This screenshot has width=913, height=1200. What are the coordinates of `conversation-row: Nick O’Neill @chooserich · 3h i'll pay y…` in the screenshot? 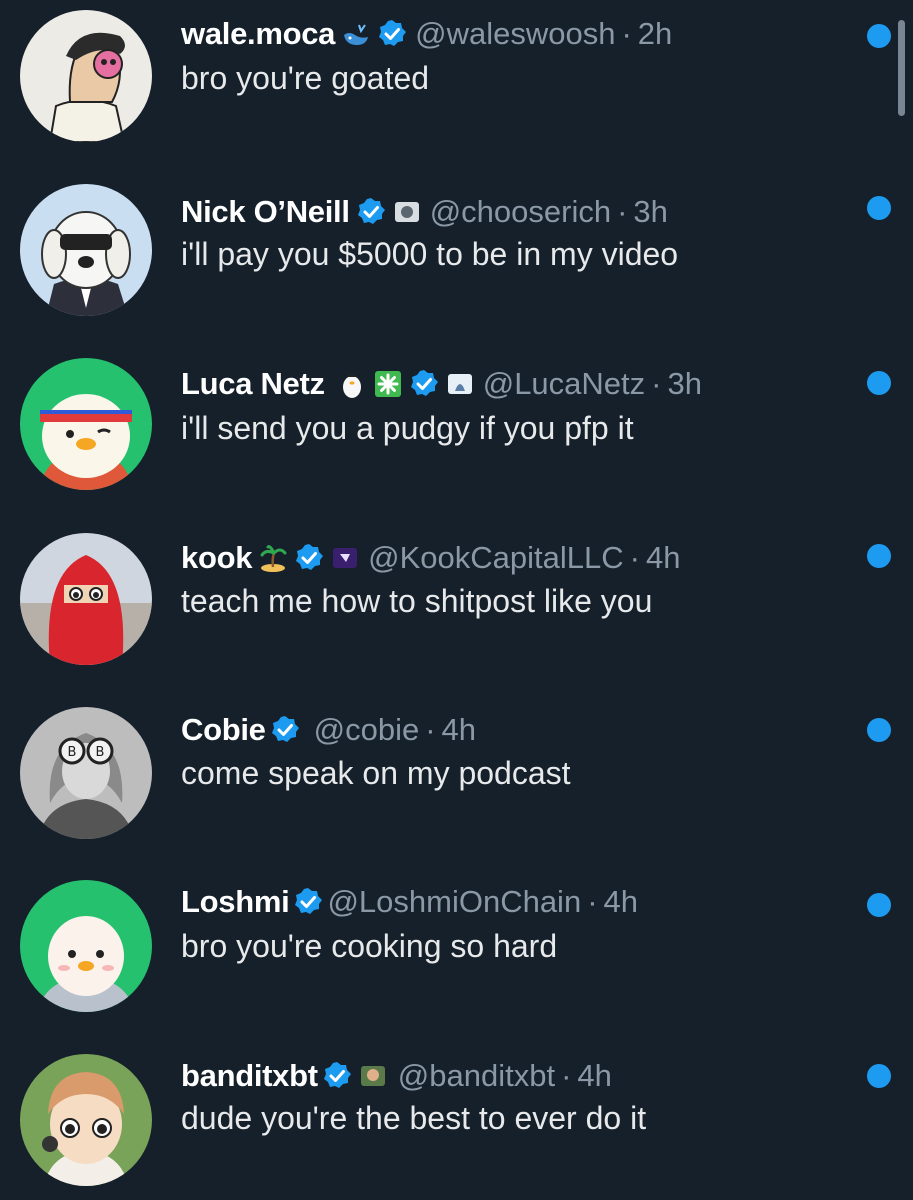 It's located at (456, 249).